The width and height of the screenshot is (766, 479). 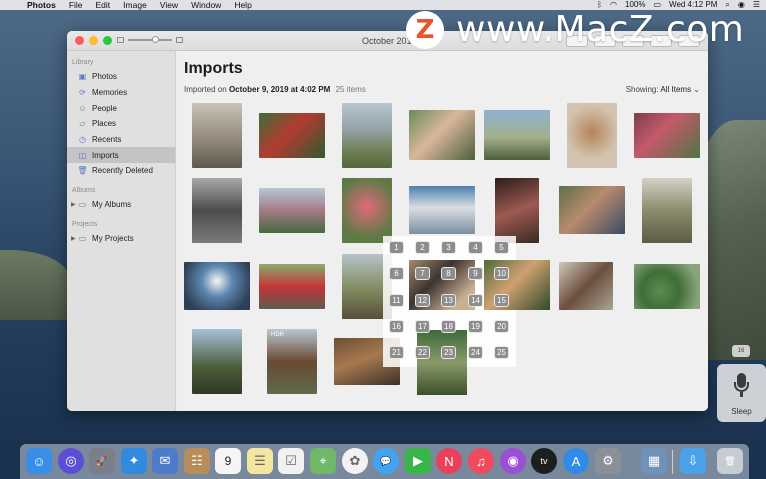 What do you see at coordinates (260, 461) in the screenshot?
I see `notes-icon: ☰` at bounding box center [260, 461].